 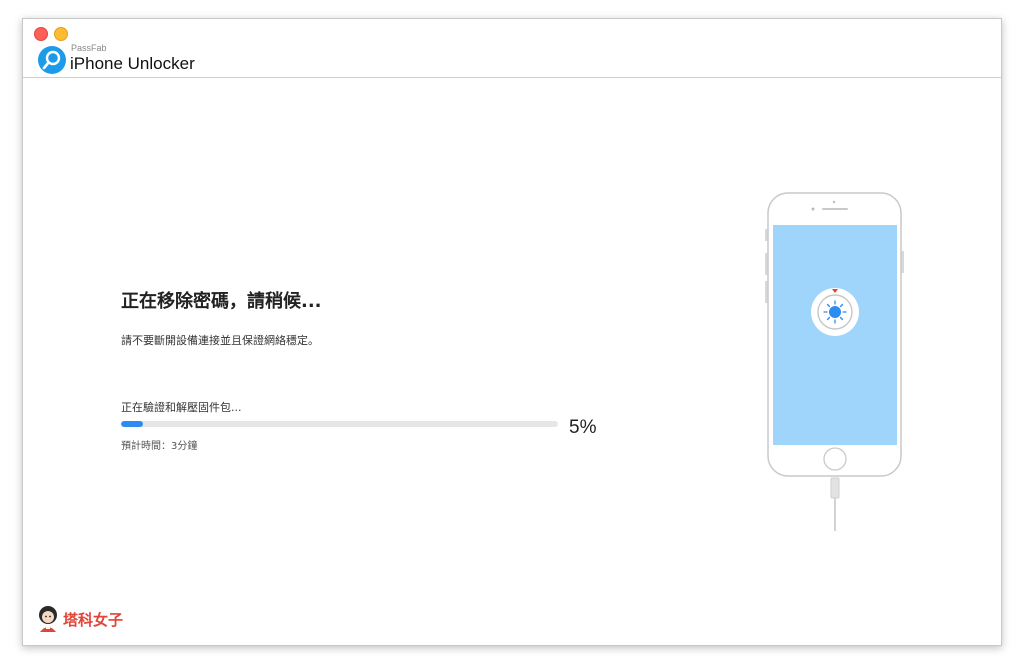 What do you see at coordinates (512, 48) in the screenshot?
I see `title-bar: PassFab iPhone Unlocker` at bounding box center [512, 48].